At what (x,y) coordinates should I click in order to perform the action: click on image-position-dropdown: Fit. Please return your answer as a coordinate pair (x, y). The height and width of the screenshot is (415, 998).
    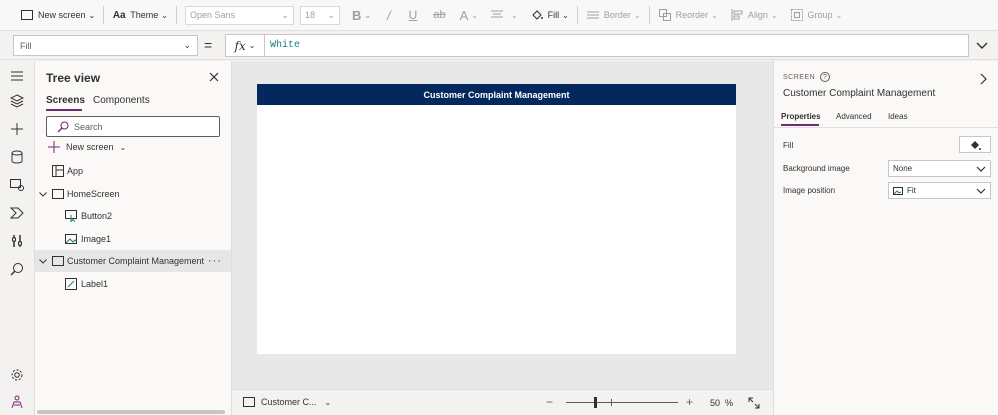
    Looking at the image, I should click on (939, 190).